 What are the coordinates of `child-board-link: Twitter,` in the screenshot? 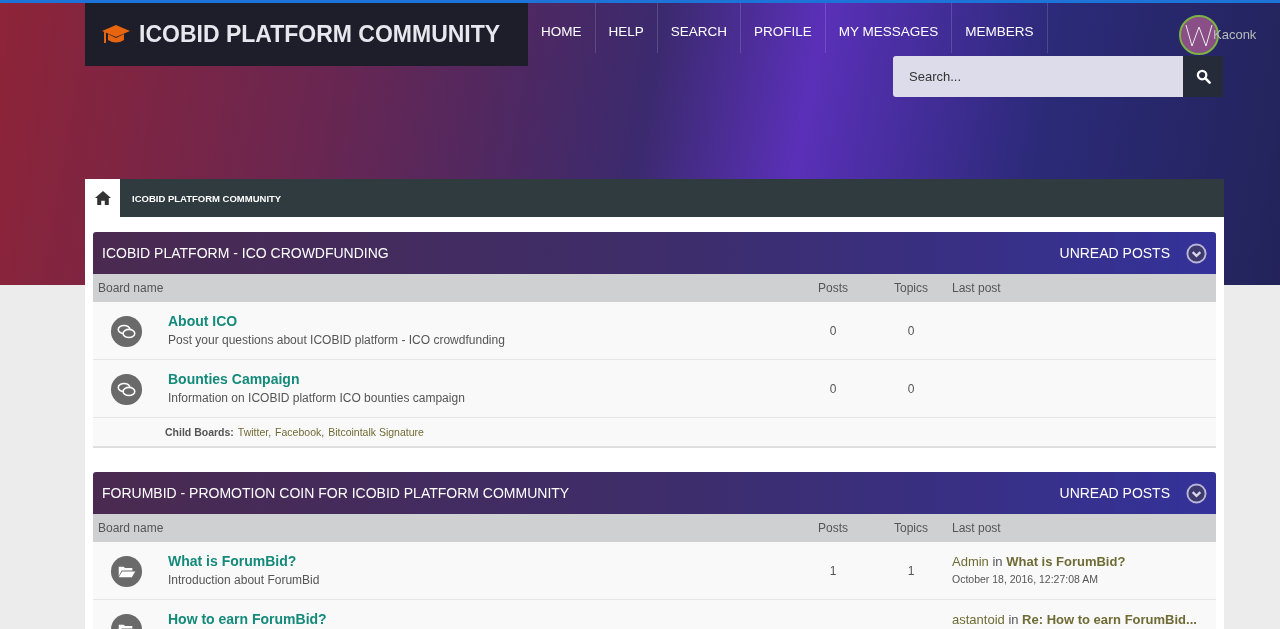 It's located at (254, 432).